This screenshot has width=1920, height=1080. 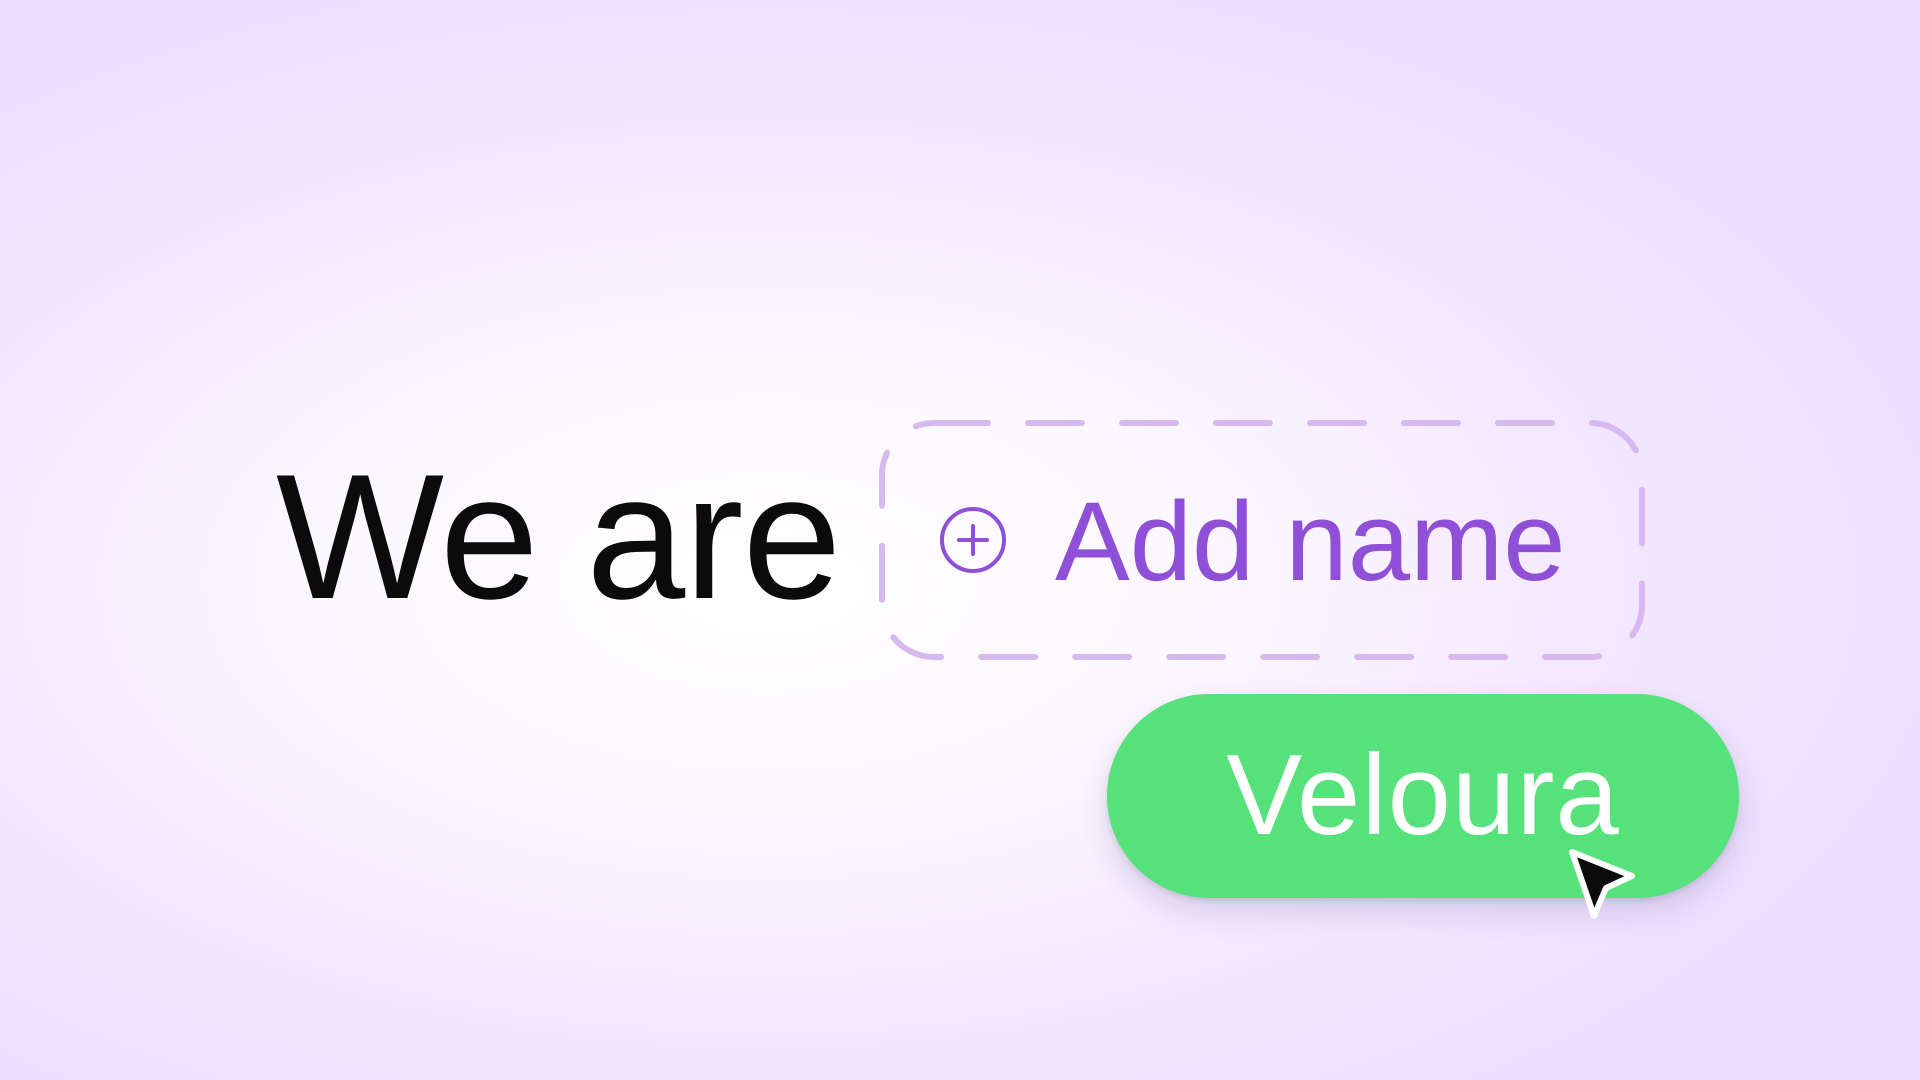 I want to click on name-chip-veloura: Veloura, so click(x=1423, y=796).